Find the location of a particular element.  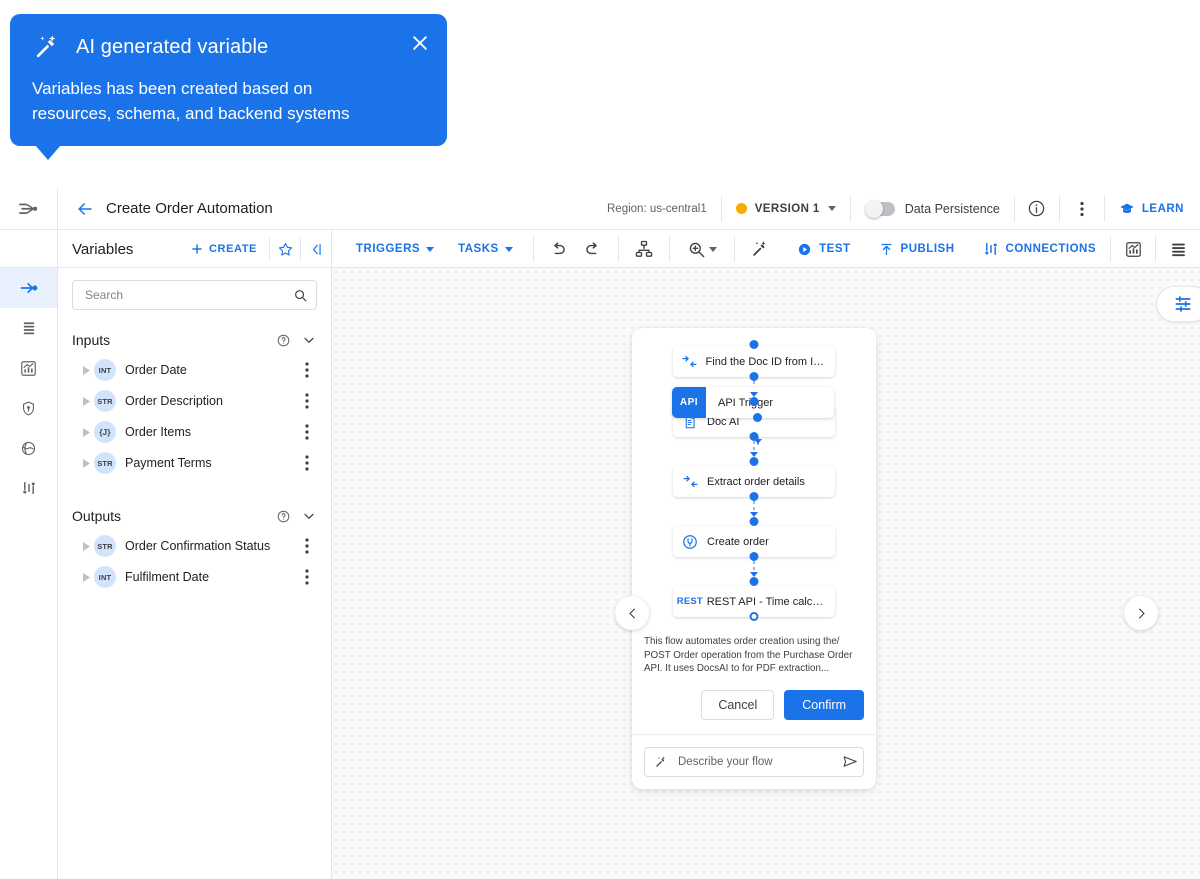

cancel-button: Cancel is located at coordinates (738, 704).